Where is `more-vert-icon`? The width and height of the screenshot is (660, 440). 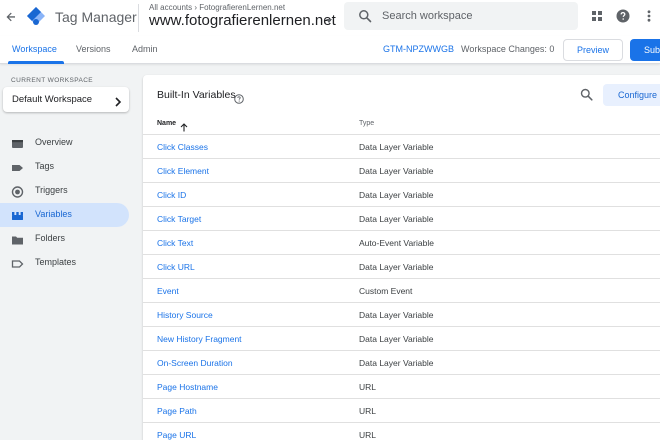
more-vert-icon is located at coordinates (649, 16).